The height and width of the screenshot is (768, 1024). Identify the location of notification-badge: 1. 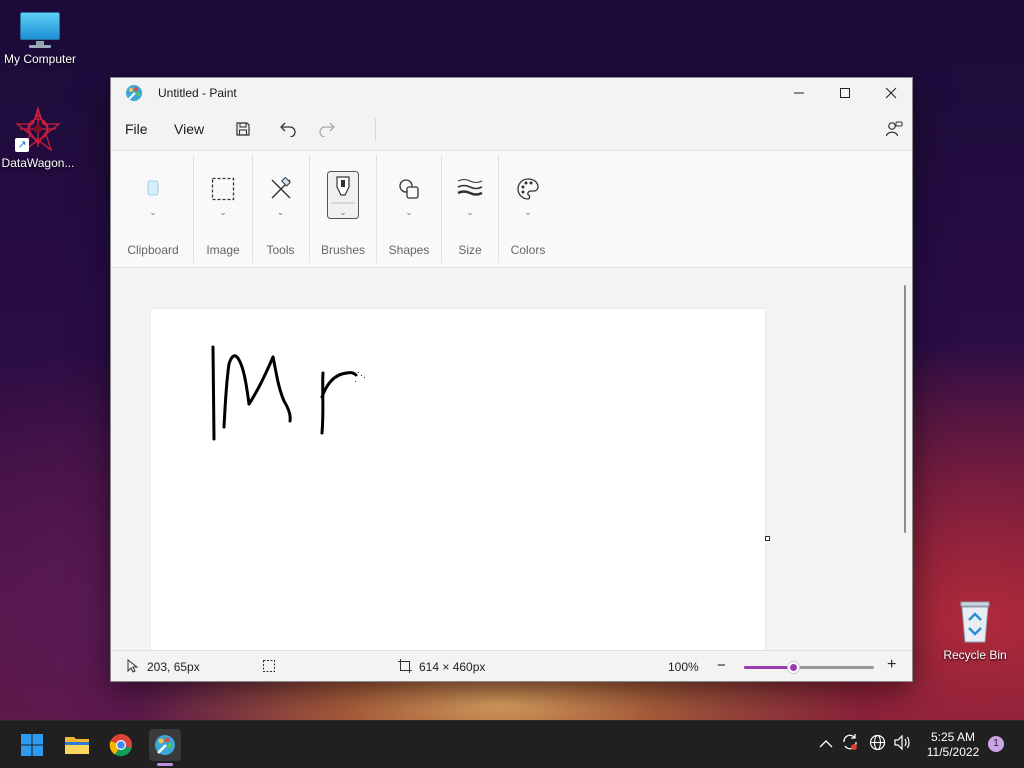
(996, 744).